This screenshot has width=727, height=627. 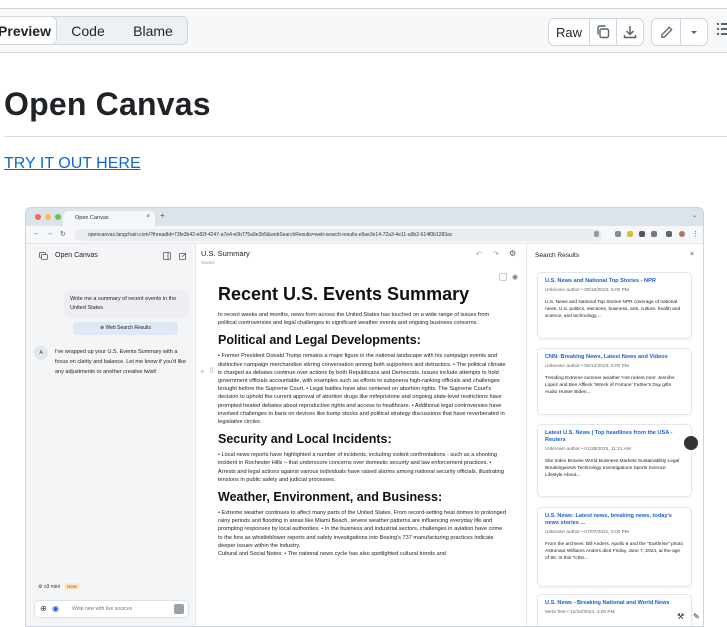 What do you see at coordinates (330, 497) in the screenshot?
I see `section-heading: Weather, Environment, and Business:` at bounding box center [330, 497].